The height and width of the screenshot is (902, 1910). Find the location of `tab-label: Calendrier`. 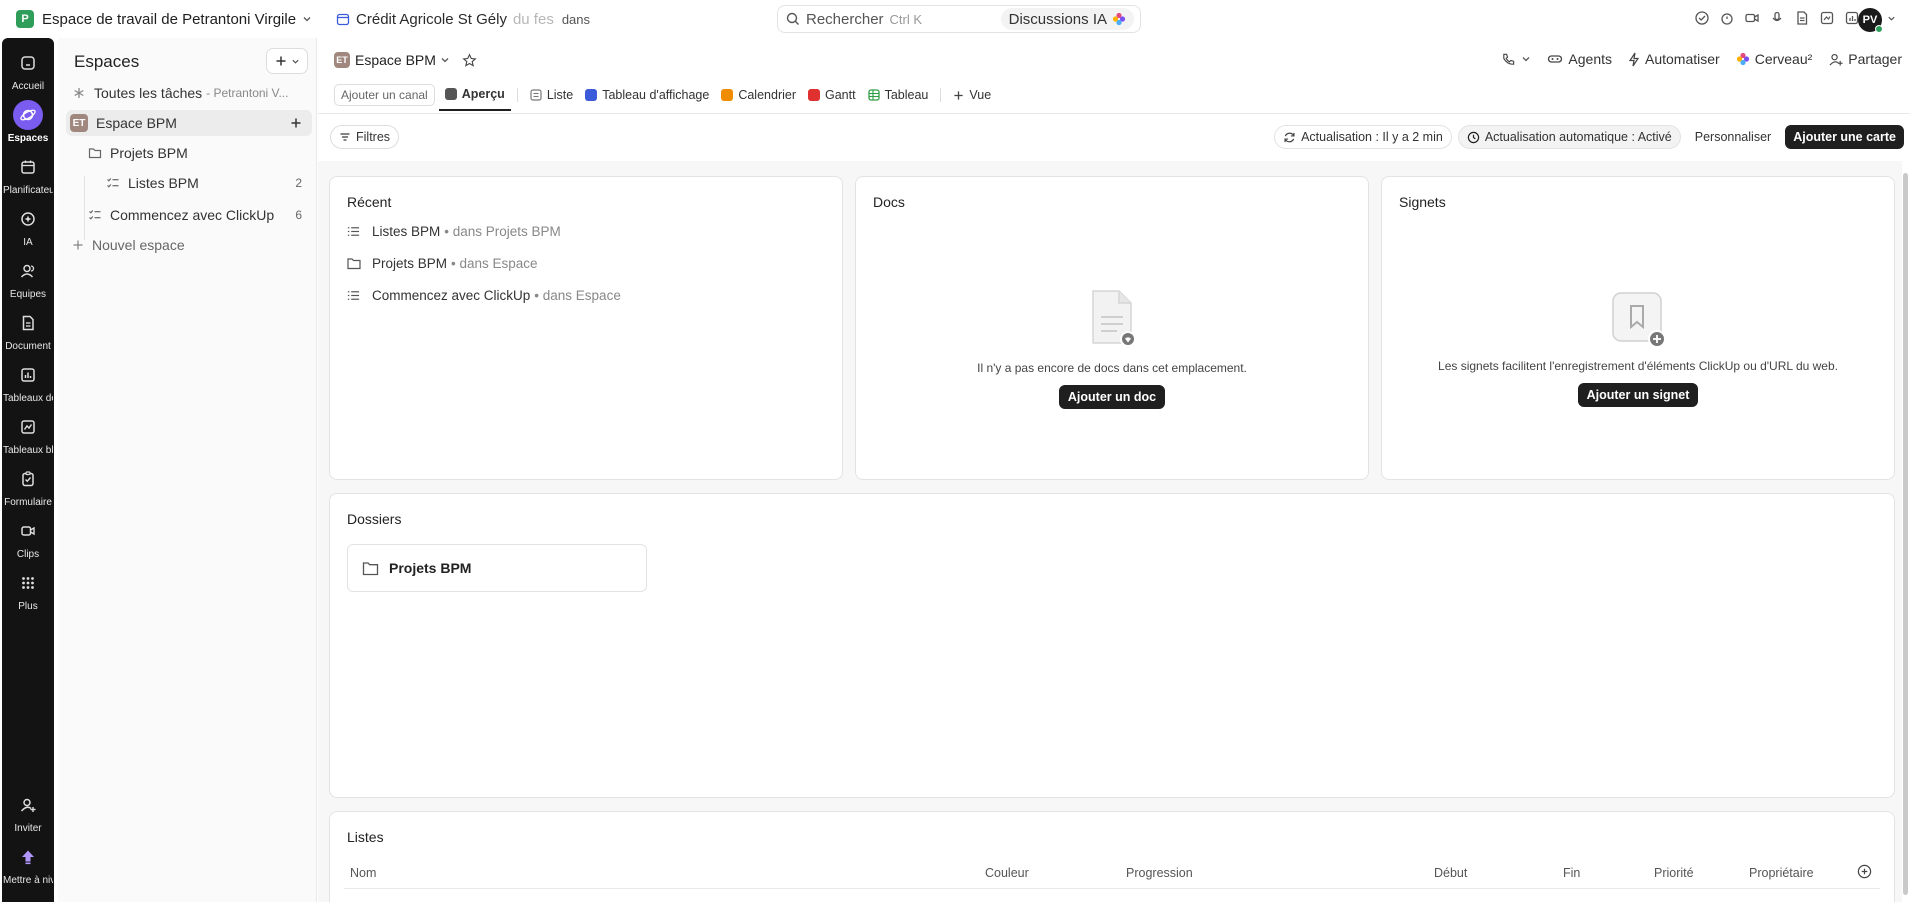

tab-label: Calendrier is located at coordinates (767, 95).